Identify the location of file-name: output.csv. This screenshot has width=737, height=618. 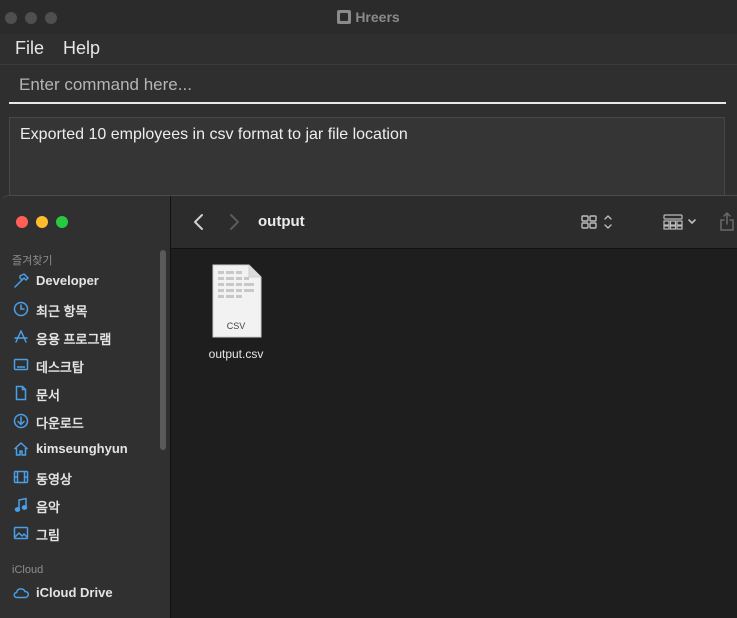
(236, 354).